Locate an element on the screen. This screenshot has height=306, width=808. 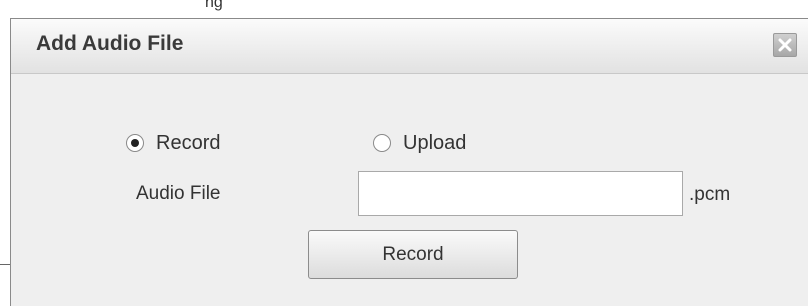
upload-radio-icon is located at coordinates (382, 143).